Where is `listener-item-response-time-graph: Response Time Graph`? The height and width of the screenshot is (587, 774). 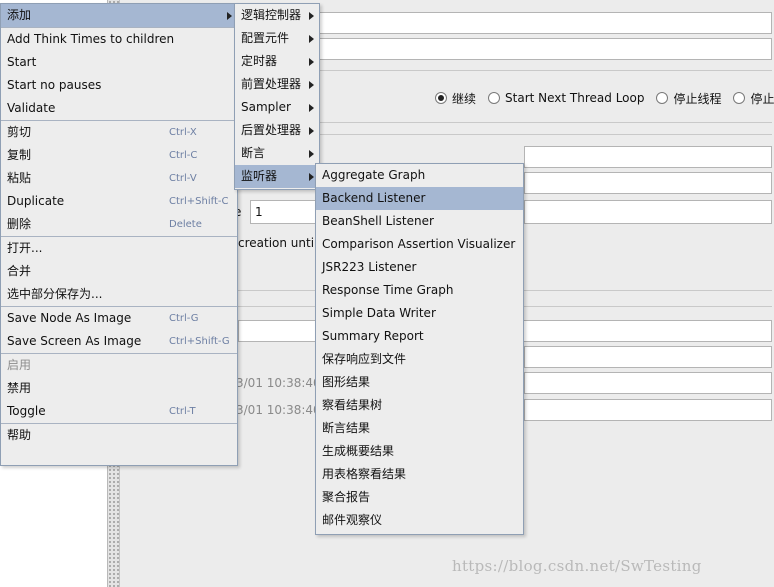
listener-item-response-time-graph: Response Time Graph is located at coordinates (419, 290).